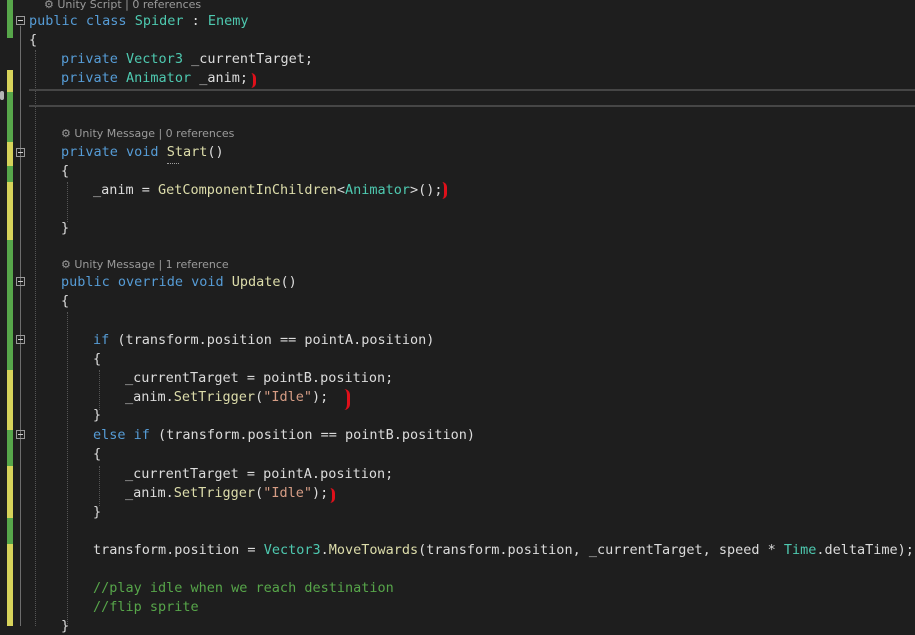  Describe the element at coordinates (228, 21) in the screenshot. I see `base-class-name: Enemy` at that location.